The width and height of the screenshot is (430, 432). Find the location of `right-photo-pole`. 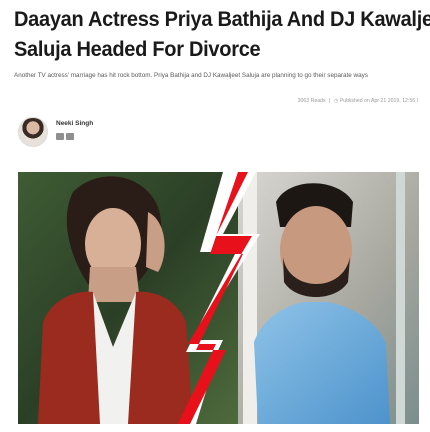

right-photo-pole is located at coordinates (400, 298).